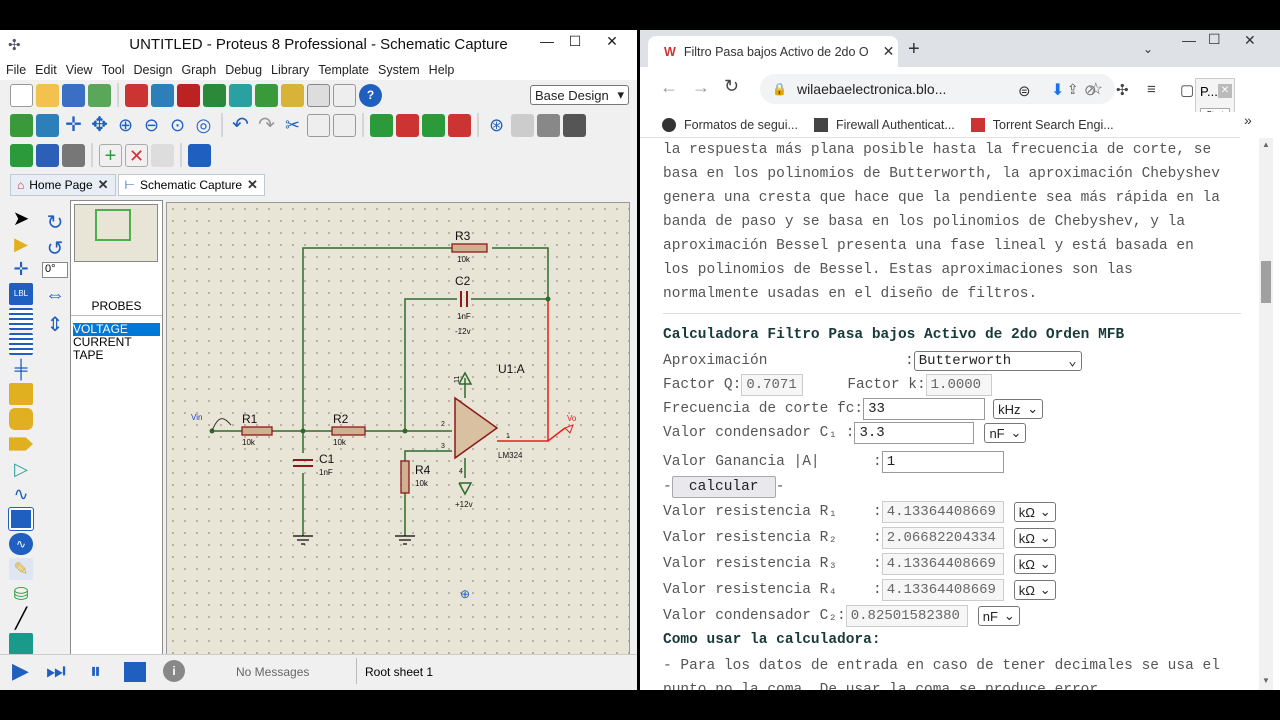 The width and height of the screenshot is (1280, 720). What do you see at coordinates (21, 619) in the screenshot?
I see `line-tool-icon: ╱` at bounding box center [21, 619].